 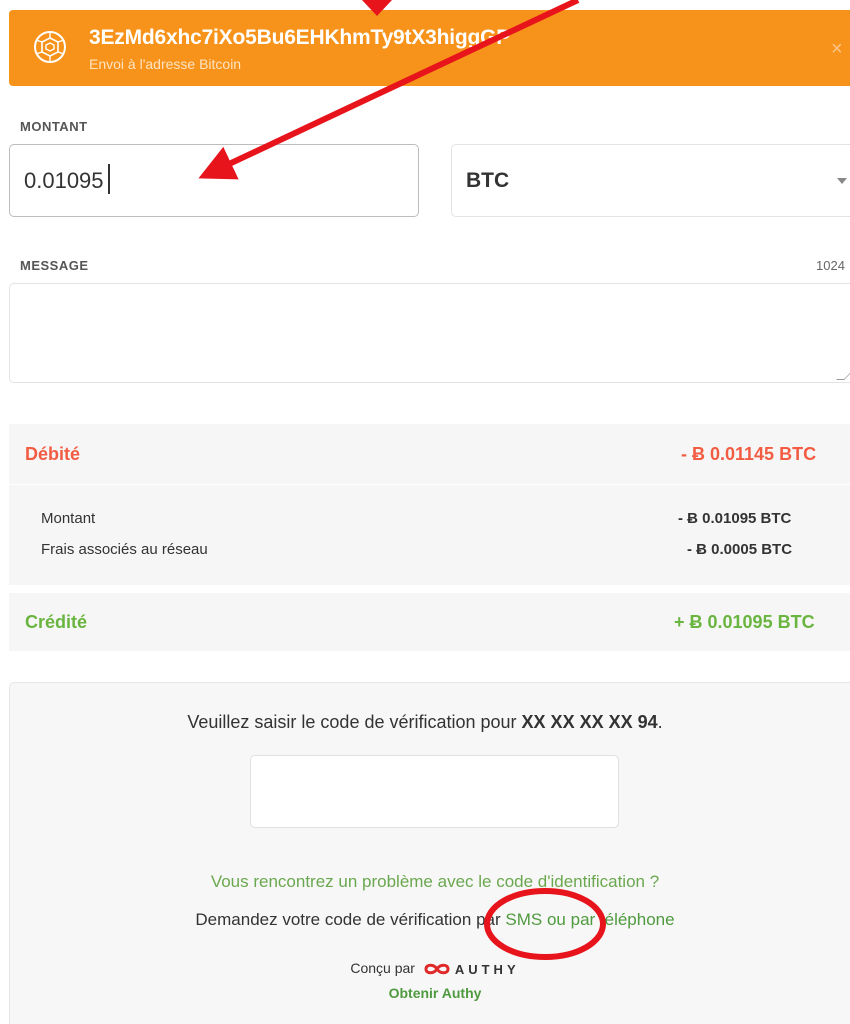 What do you see at coordinates (382, 968) in the screenshot?
I see `designed-by-text: Conçu par` at bounding box center [382, 968].